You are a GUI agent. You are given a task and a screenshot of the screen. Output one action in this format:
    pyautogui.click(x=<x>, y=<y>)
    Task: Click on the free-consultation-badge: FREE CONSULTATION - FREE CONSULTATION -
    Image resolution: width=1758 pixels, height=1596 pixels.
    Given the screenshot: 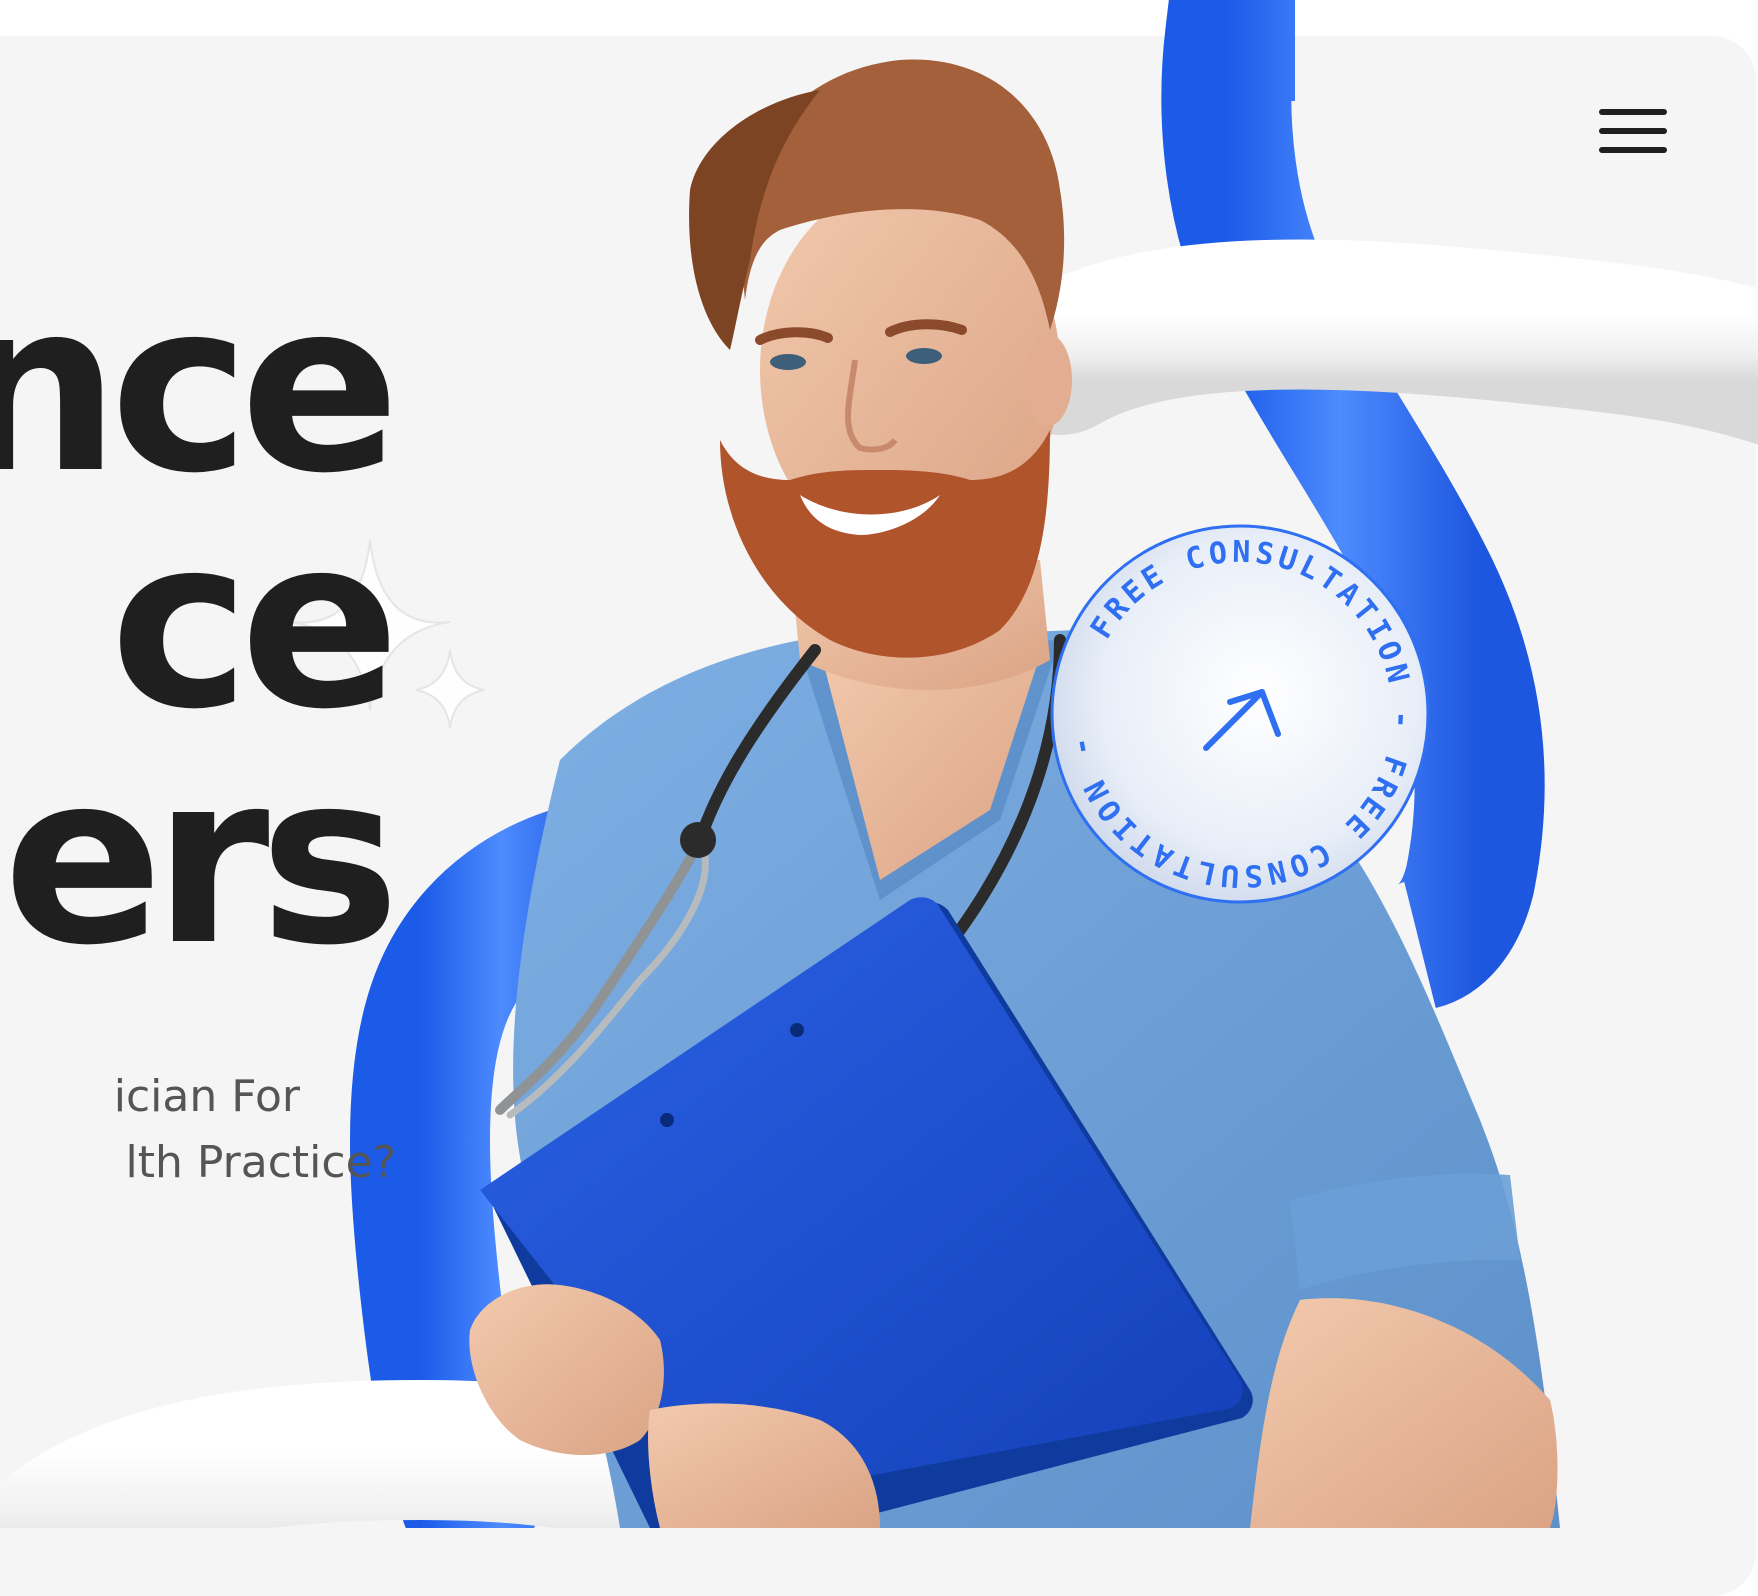 What is the action you would take?
    pyautogui.click(x=1240, y=714)
    